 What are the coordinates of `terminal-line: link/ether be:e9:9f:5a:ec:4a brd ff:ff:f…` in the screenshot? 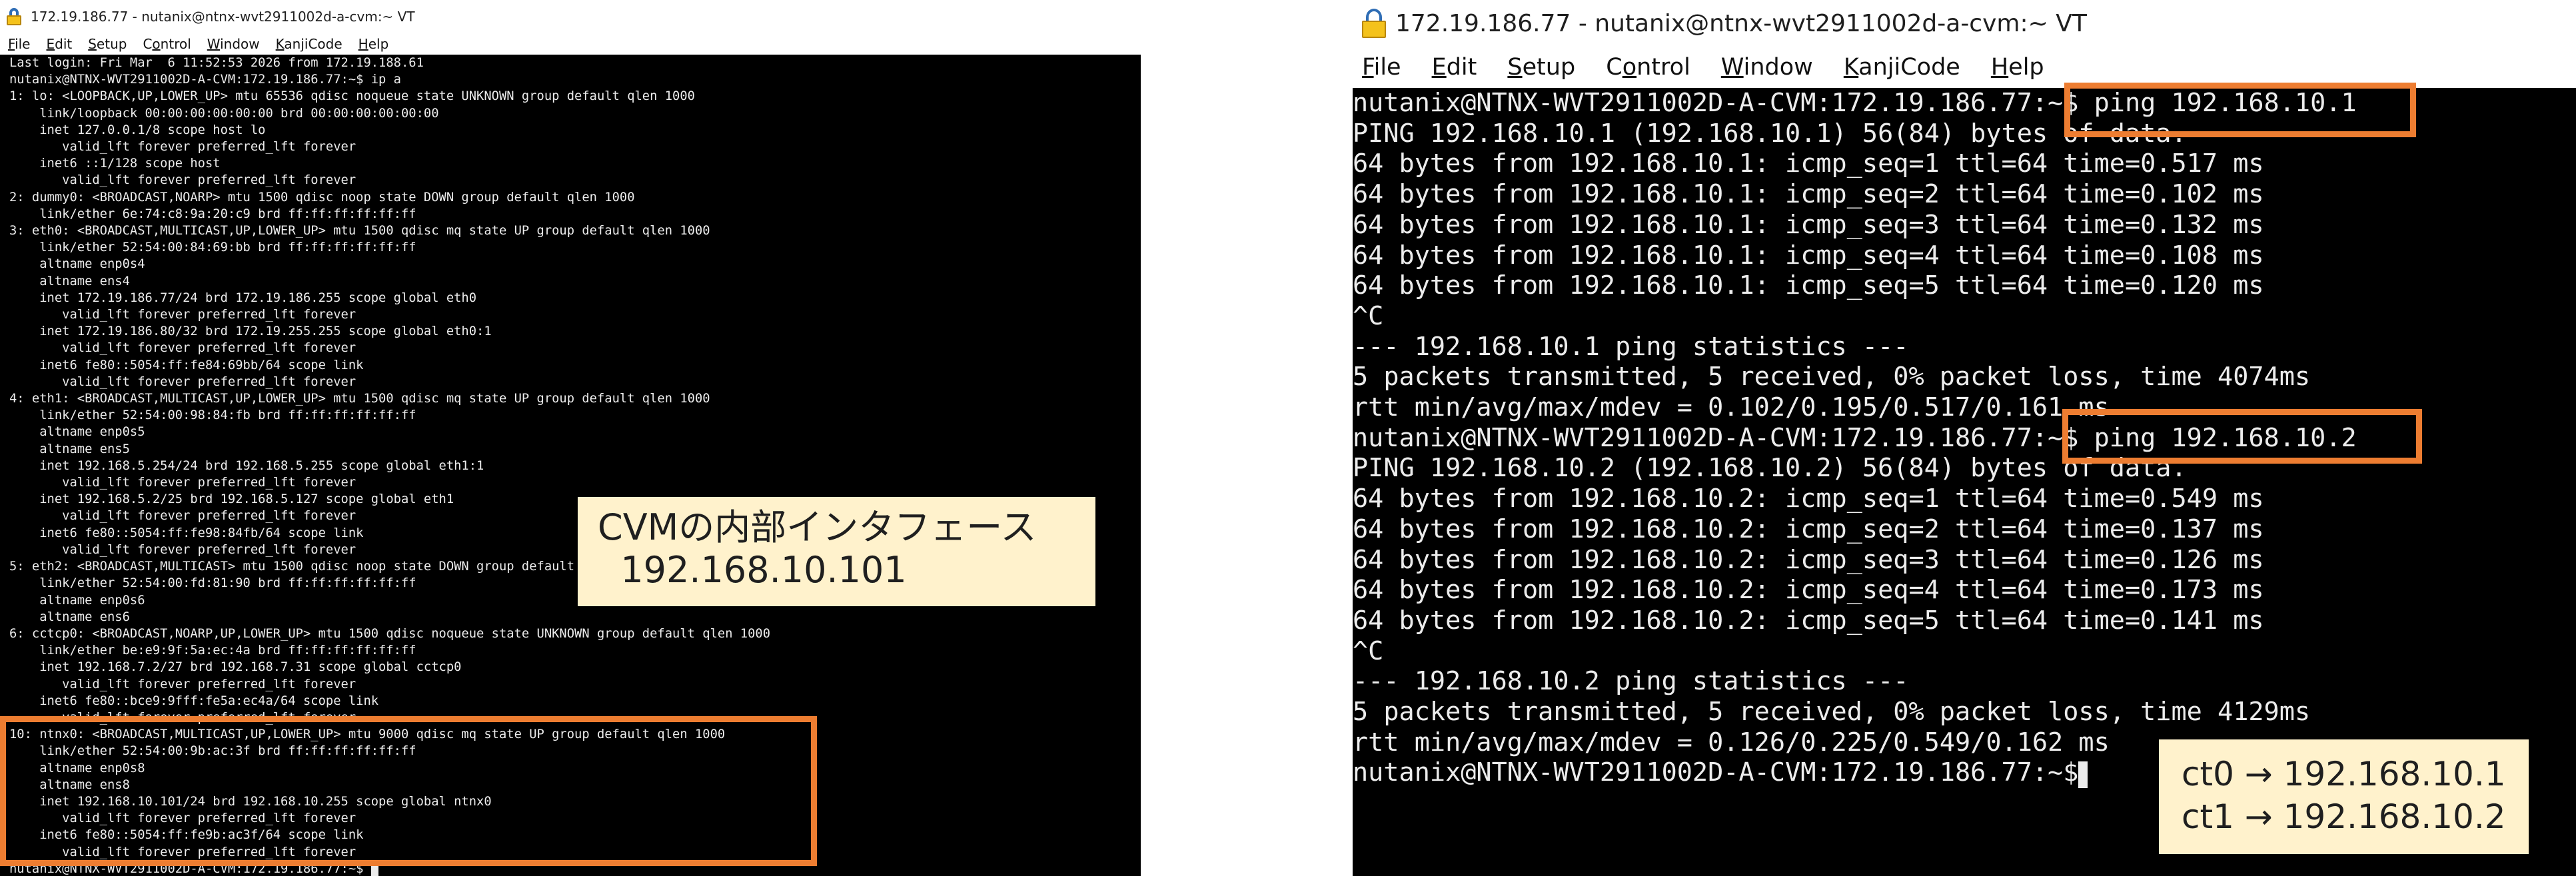 It's located at (213, 651).